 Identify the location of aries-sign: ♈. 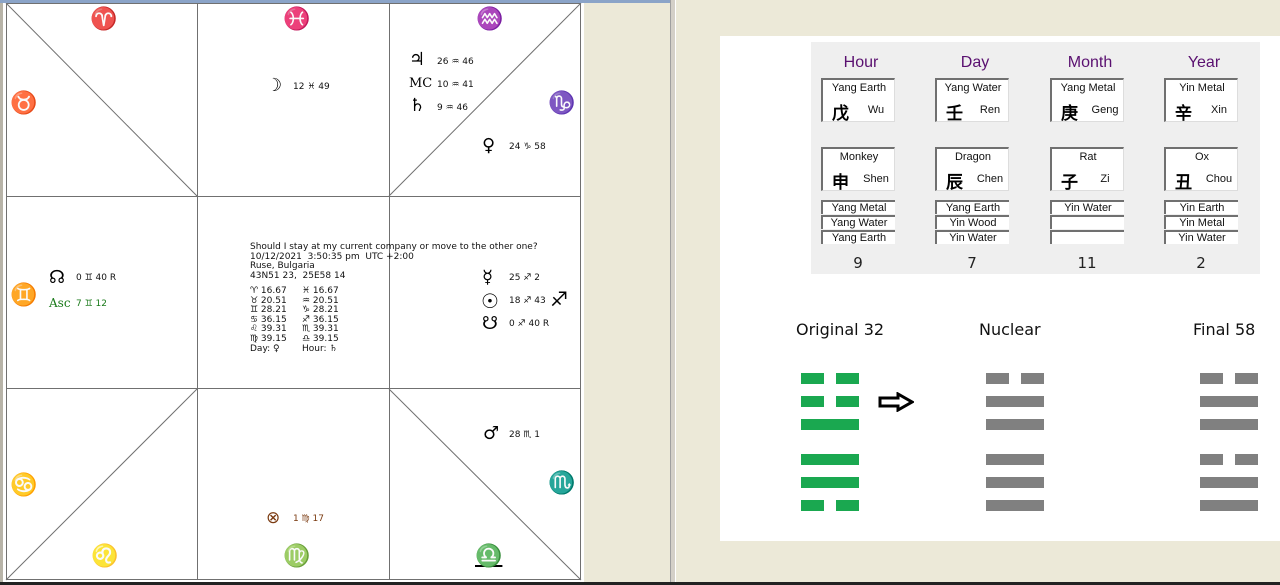
(104, 19).